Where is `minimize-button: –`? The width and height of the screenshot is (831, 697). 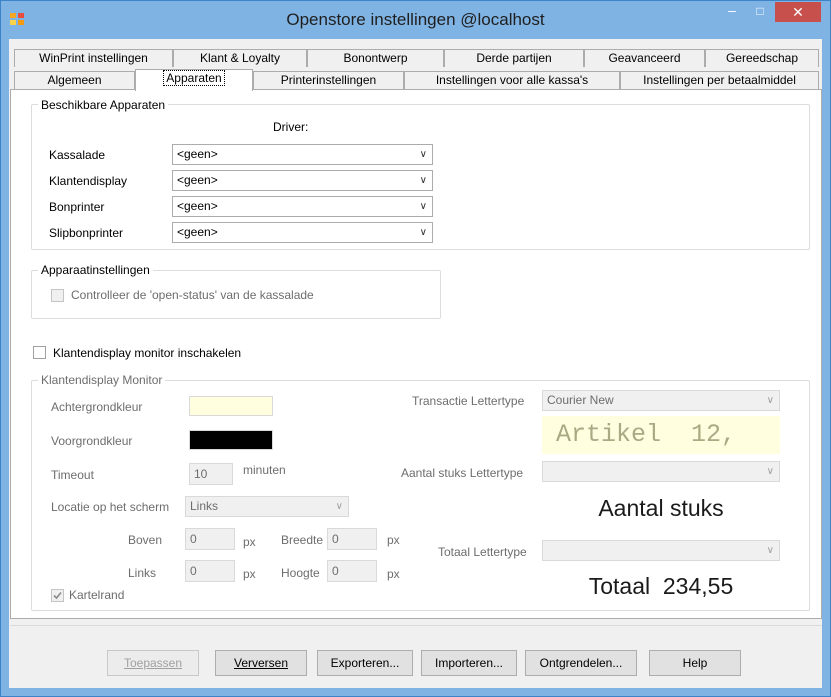 minimize-button: – is located at coordinates (732, 12).